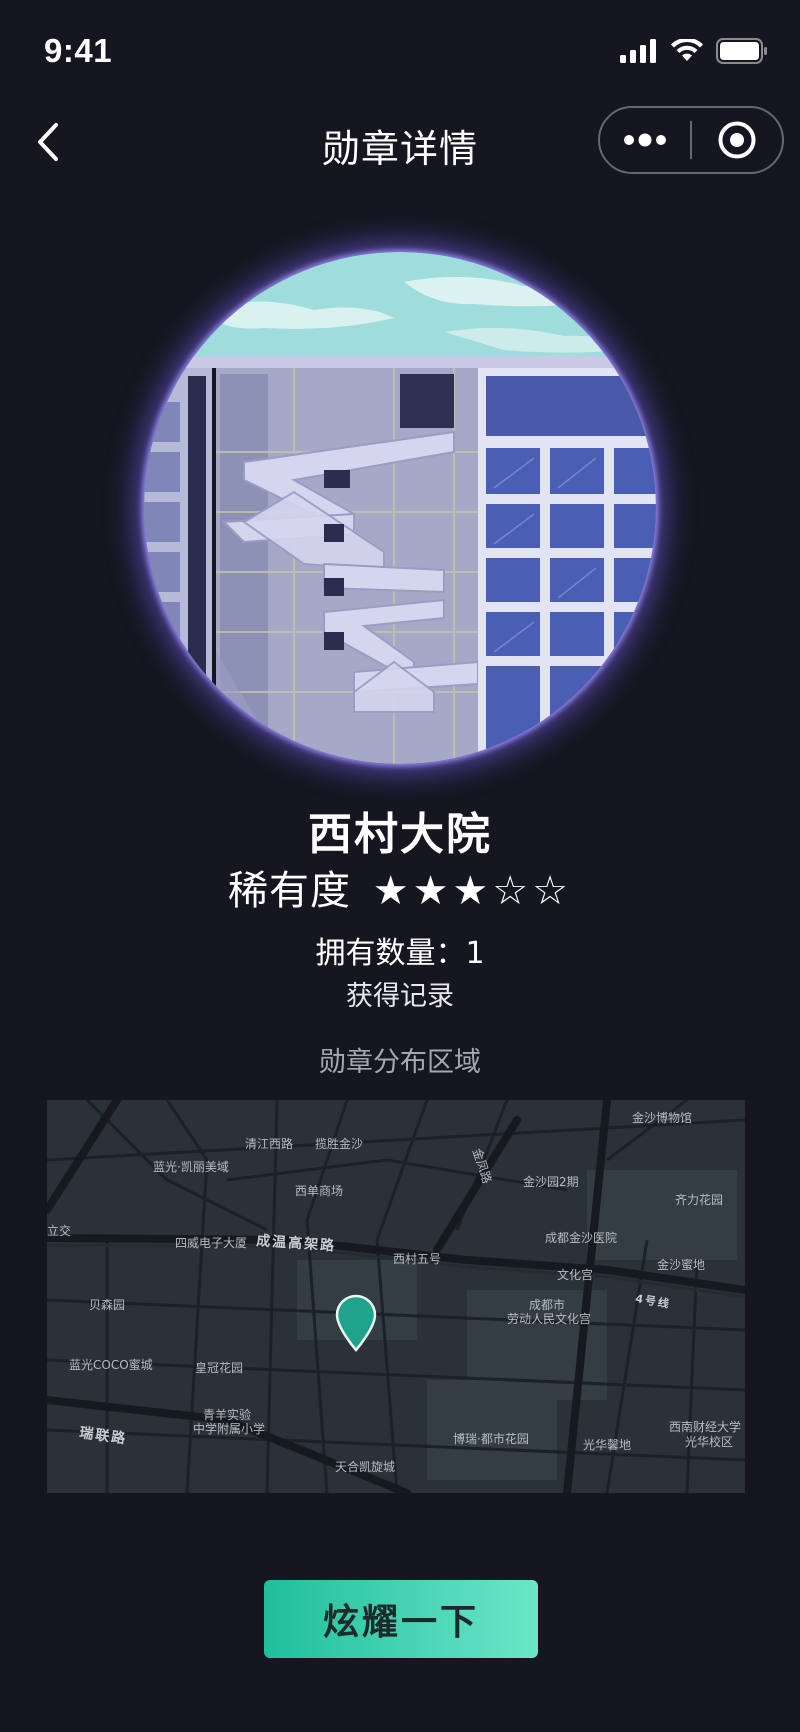  I want to click on show-off-button: 炫耀一下, so click(401, 1619).